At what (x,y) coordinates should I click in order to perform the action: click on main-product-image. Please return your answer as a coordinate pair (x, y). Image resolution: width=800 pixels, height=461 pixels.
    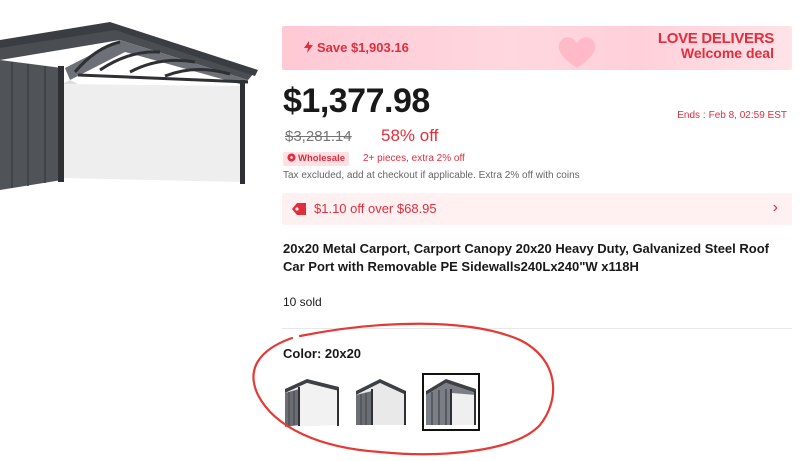
    Looking at the image, I should click on (135, 100).